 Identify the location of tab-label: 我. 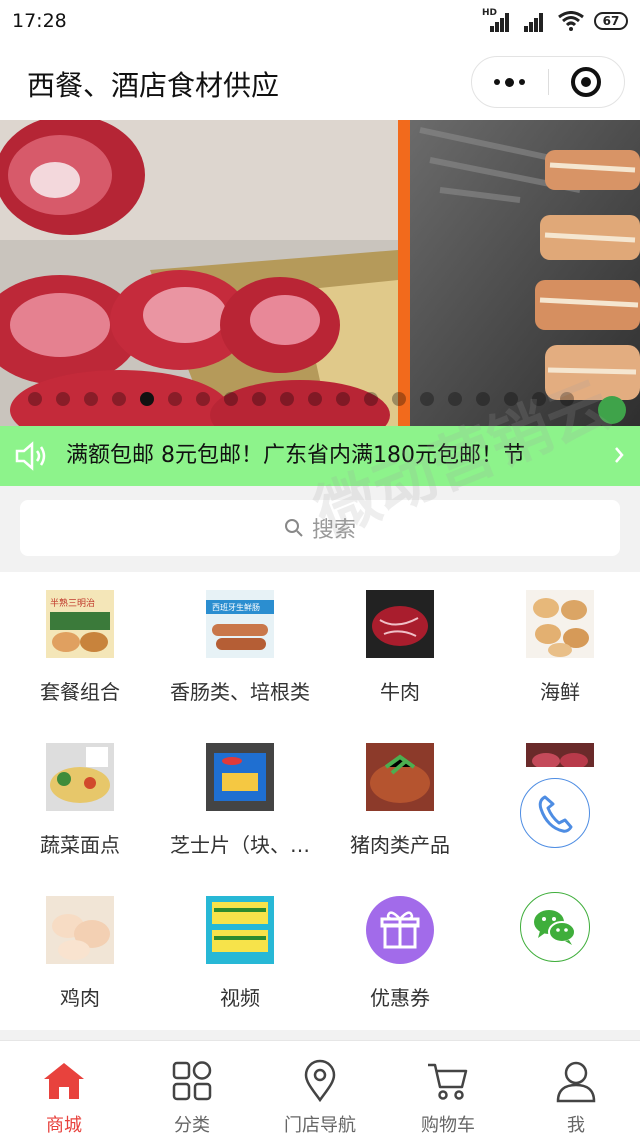
(576, 1125).